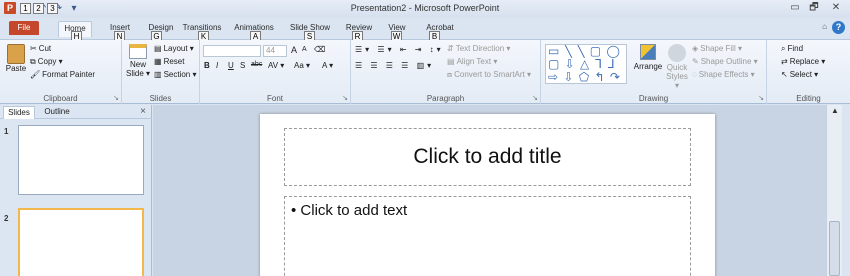  I want to click on new-slide-icon, so click(138, 51).